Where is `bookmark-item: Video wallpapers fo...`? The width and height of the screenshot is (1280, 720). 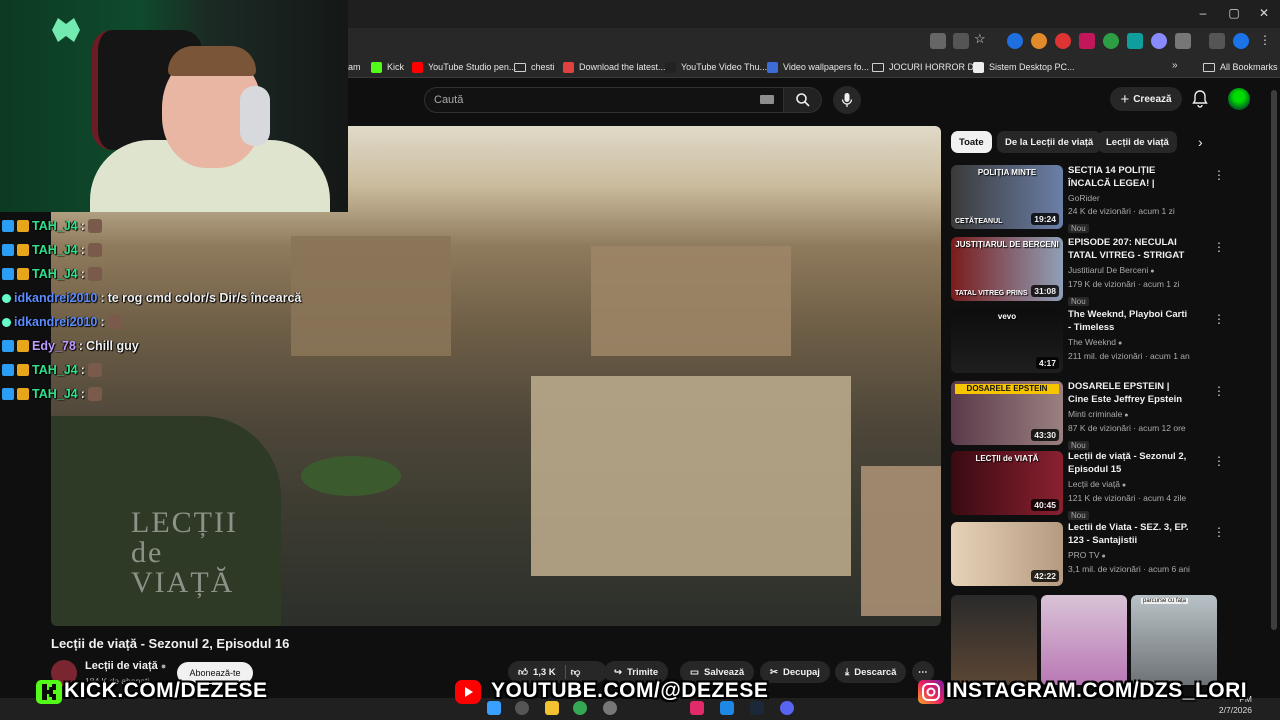 bookmark-item: Video wallpapers fo... is located at coordinates (818, 67).